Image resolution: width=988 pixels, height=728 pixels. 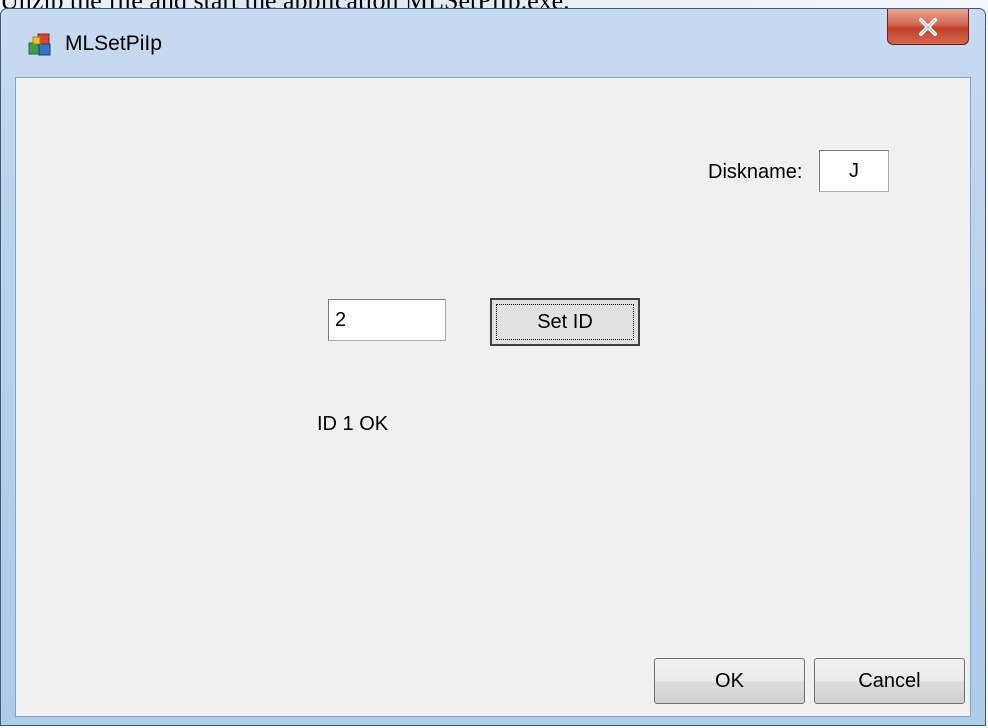 I want to click on diskname-label: Diskname:, so click(x=755, y=172).